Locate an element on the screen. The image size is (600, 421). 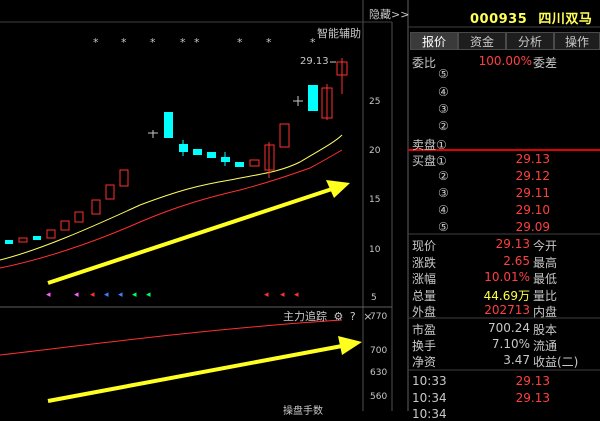
price-axis-tick: 15 is located at coordinates (375, 200).